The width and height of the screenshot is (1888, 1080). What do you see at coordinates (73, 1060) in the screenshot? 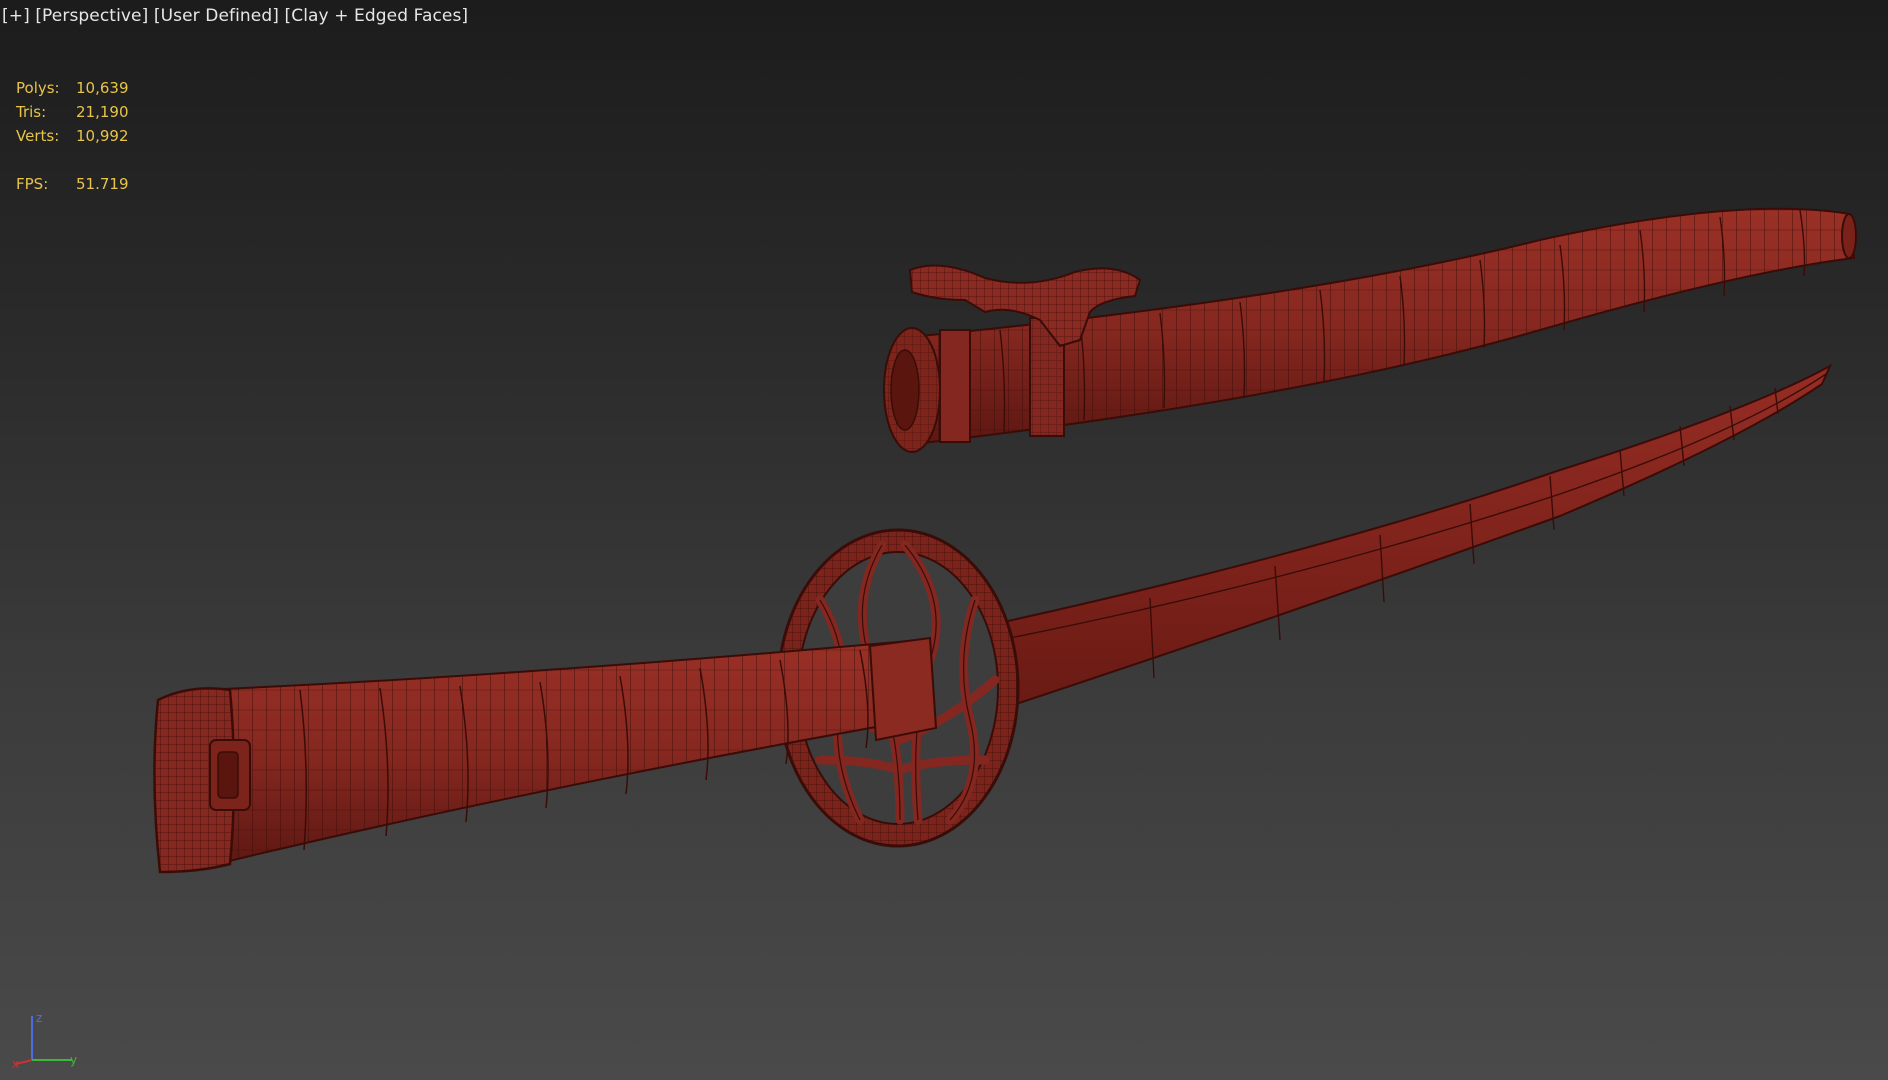
I see `axis-y-label: y` at bounding box center [73, 1060].